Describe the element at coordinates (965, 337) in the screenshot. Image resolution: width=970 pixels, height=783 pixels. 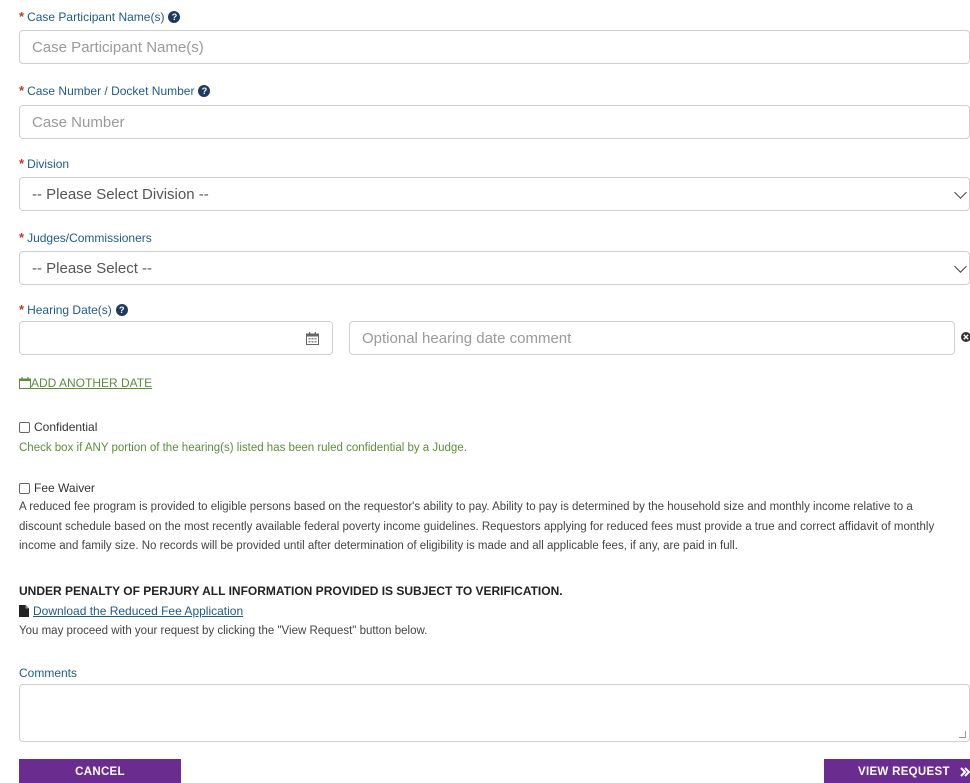
I see `remove-icon` at that location.